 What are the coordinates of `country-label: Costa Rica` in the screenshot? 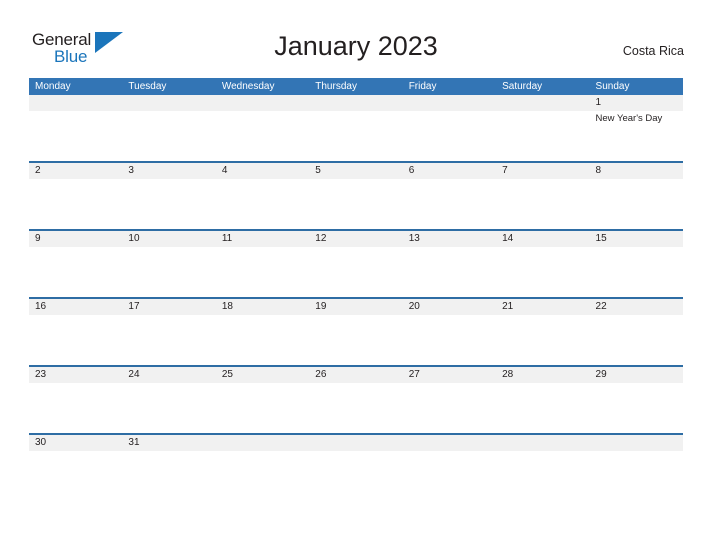 It's located at (653, 51).